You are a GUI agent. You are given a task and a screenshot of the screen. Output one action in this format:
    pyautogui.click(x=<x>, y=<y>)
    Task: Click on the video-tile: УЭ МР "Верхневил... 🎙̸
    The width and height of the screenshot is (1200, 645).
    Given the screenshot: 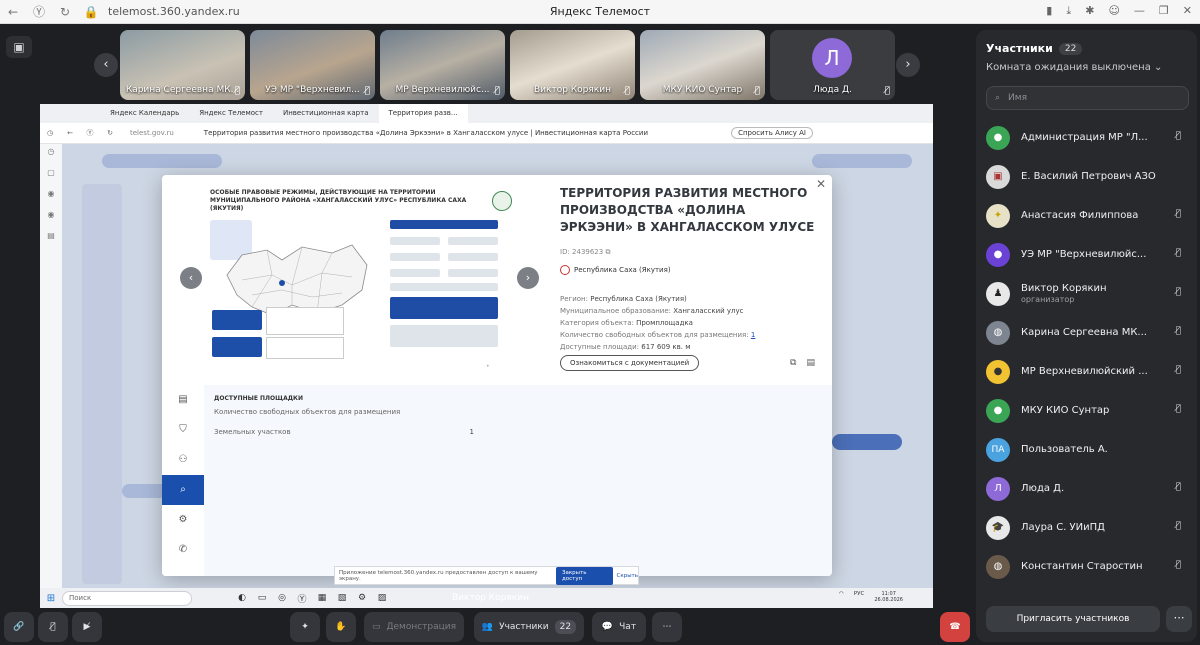 What is the action you would take?
    pyautogui.click(x=312, y=65)
    